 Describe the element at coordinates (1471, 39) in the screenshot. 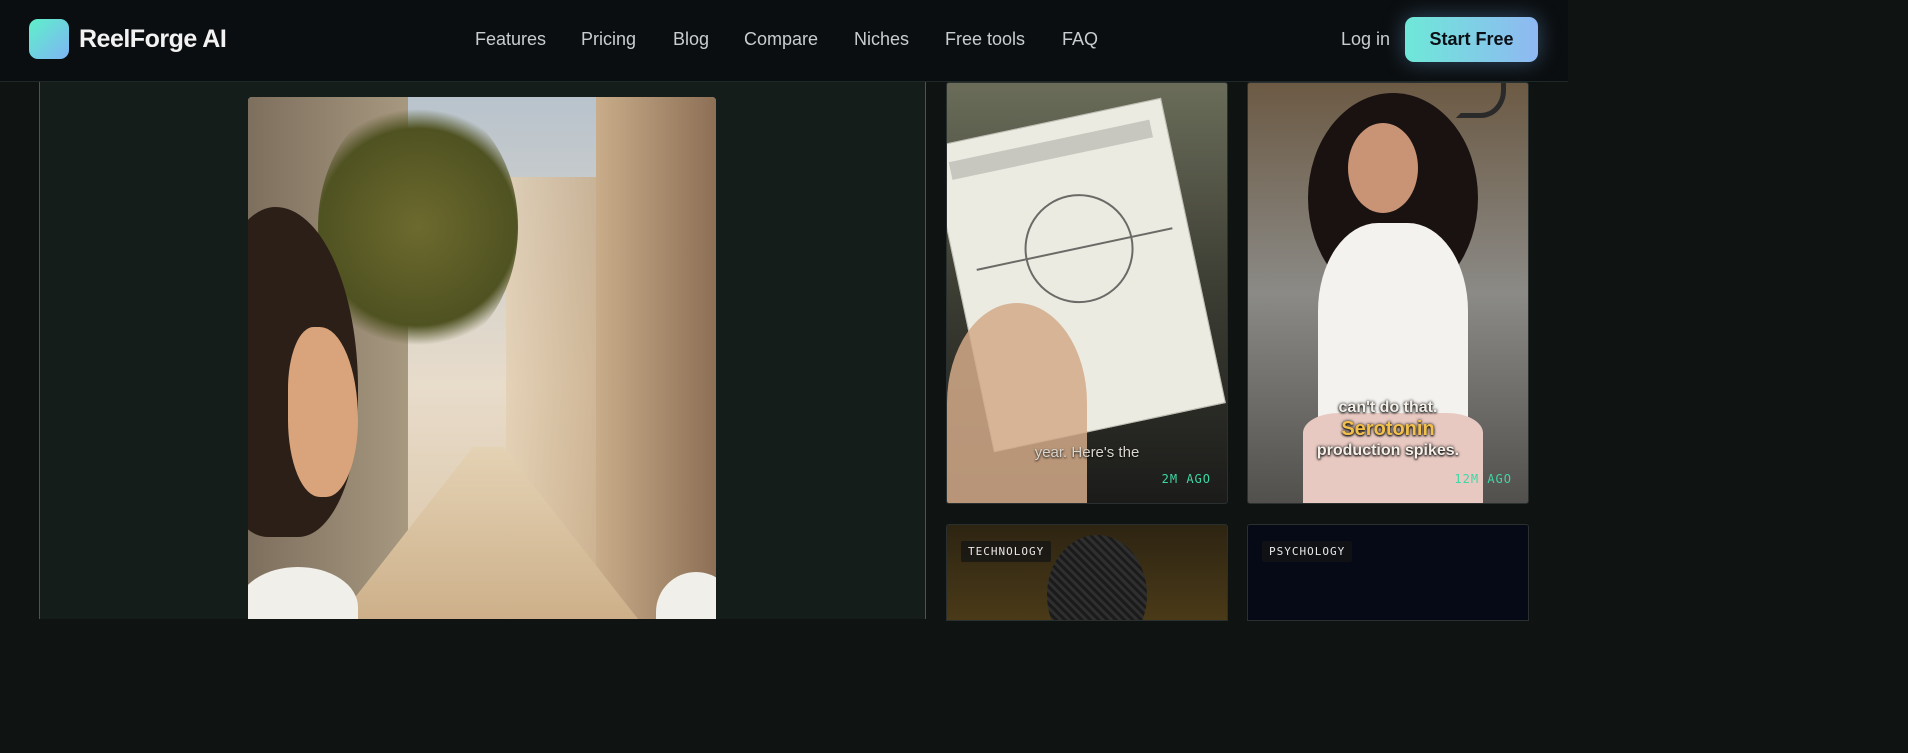

I see `start-free-button: Start Free` at that location.